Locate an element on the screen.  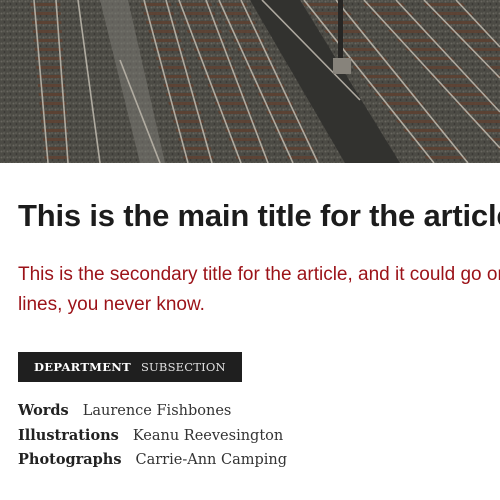
credit-name: Carrie-Ann Camping is located at coordinates (211, 460).